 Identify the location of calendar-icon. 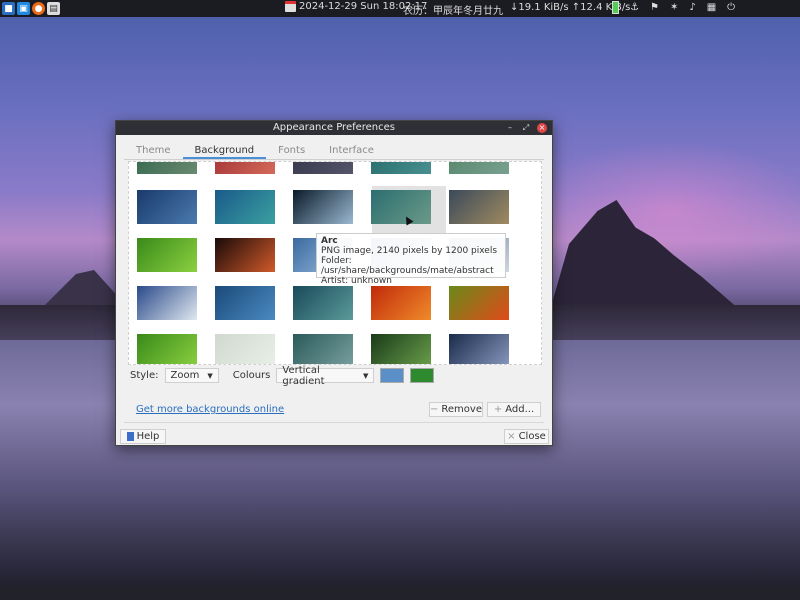
(290, 6).